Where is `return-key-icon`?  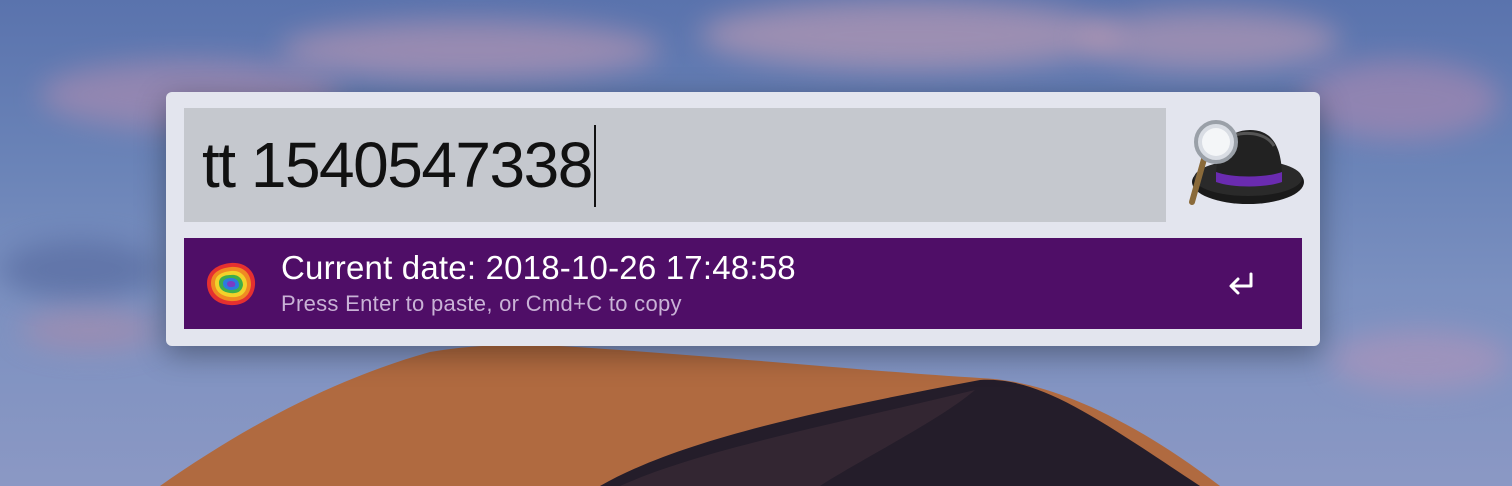 return-key-icon is located at coordinates (1241, 283).